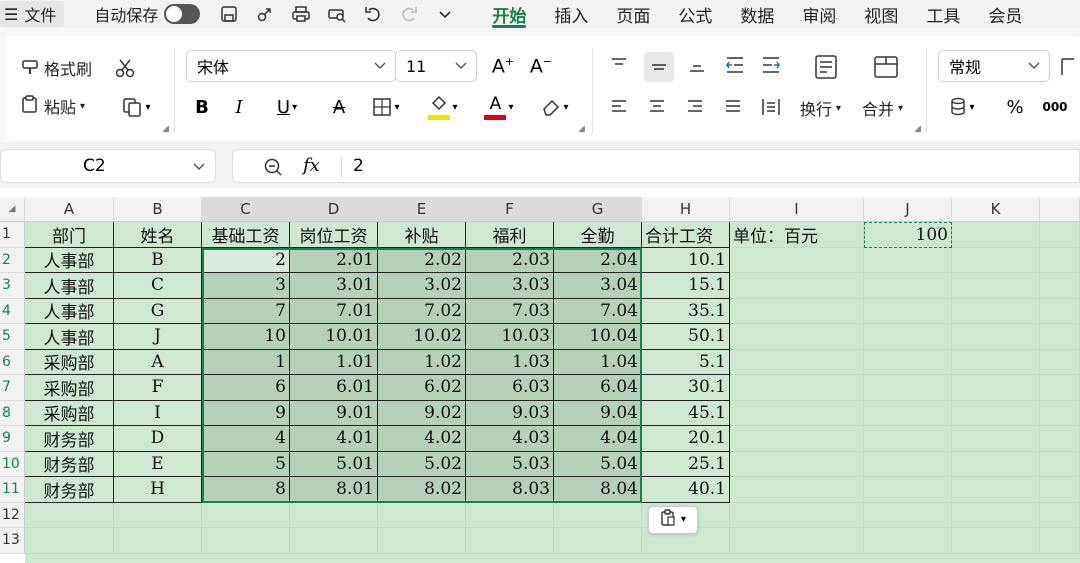  I want to click on table-cell: 2.04, so click(598, 260).